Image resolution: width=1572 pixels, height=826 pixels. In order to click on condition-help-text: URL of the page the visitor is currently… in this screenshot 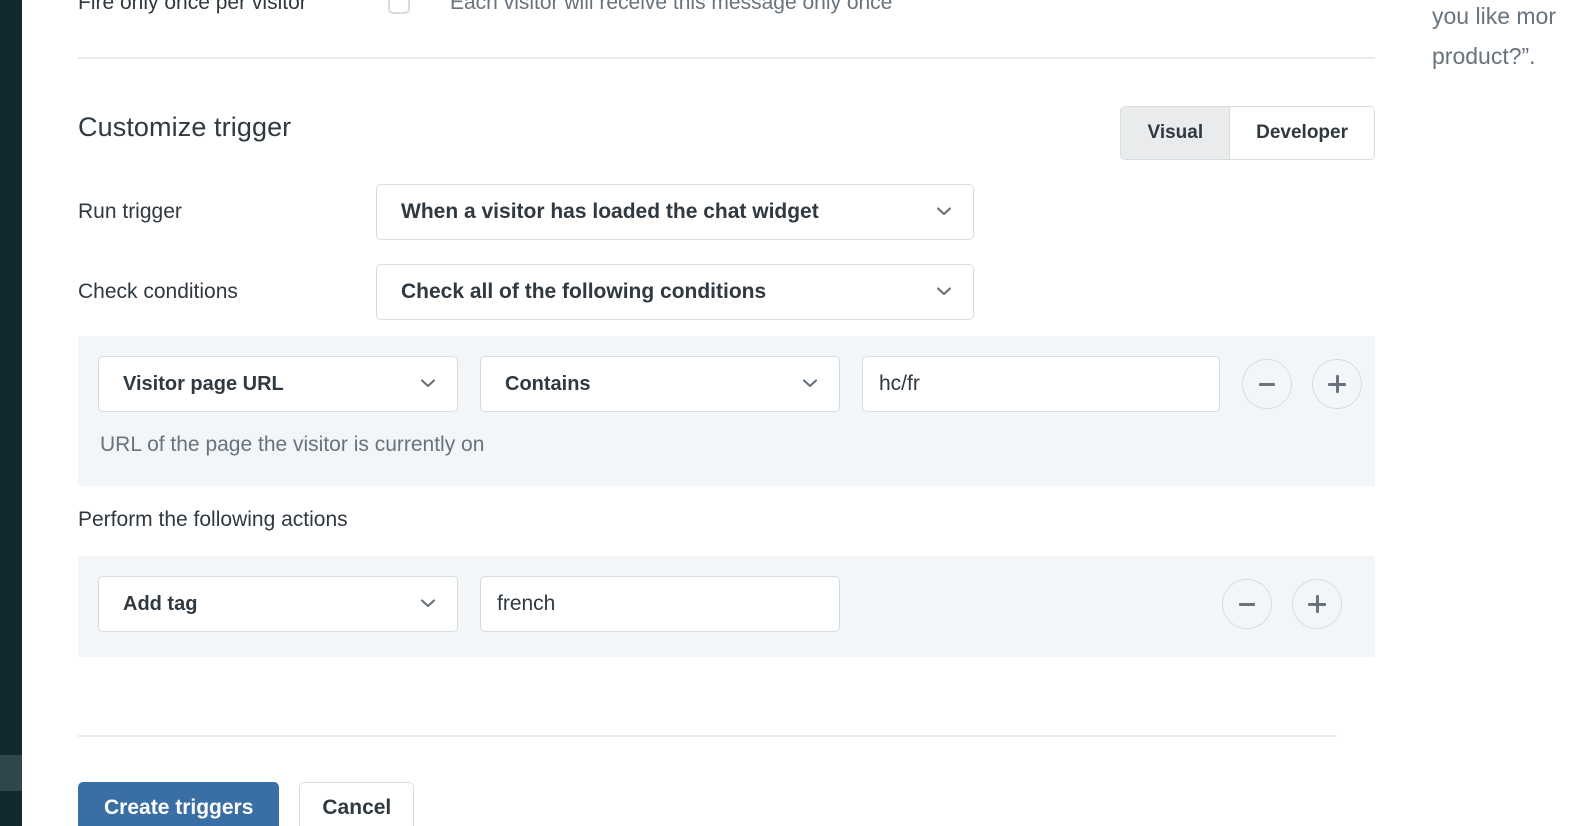, I will do `click(292, 444)`.